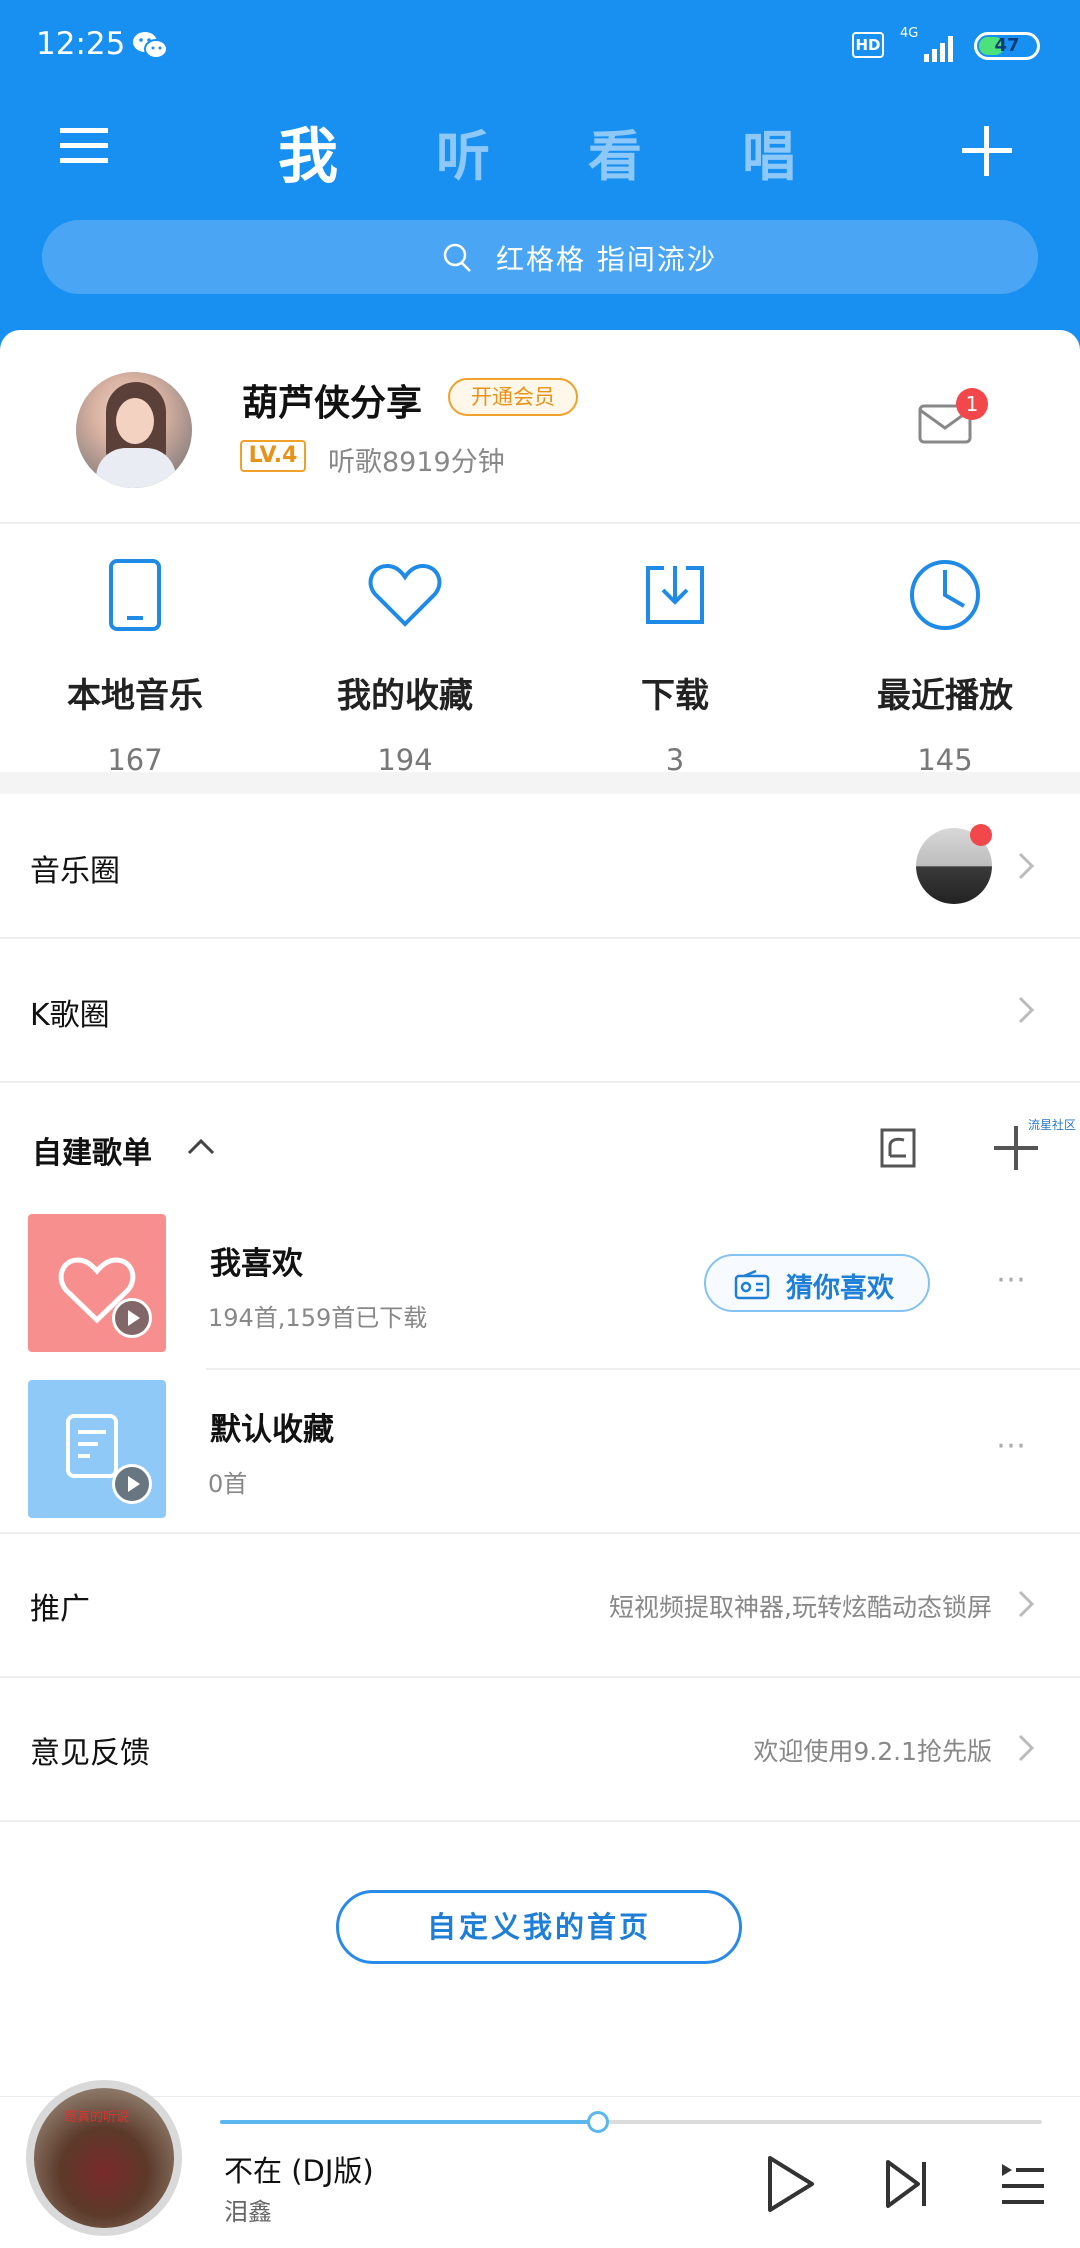  What do you see at coordinates (135, 663) in the screenshot?
I see `quick-local-music: 本地音乐 167` at bounding box center [135, 663].